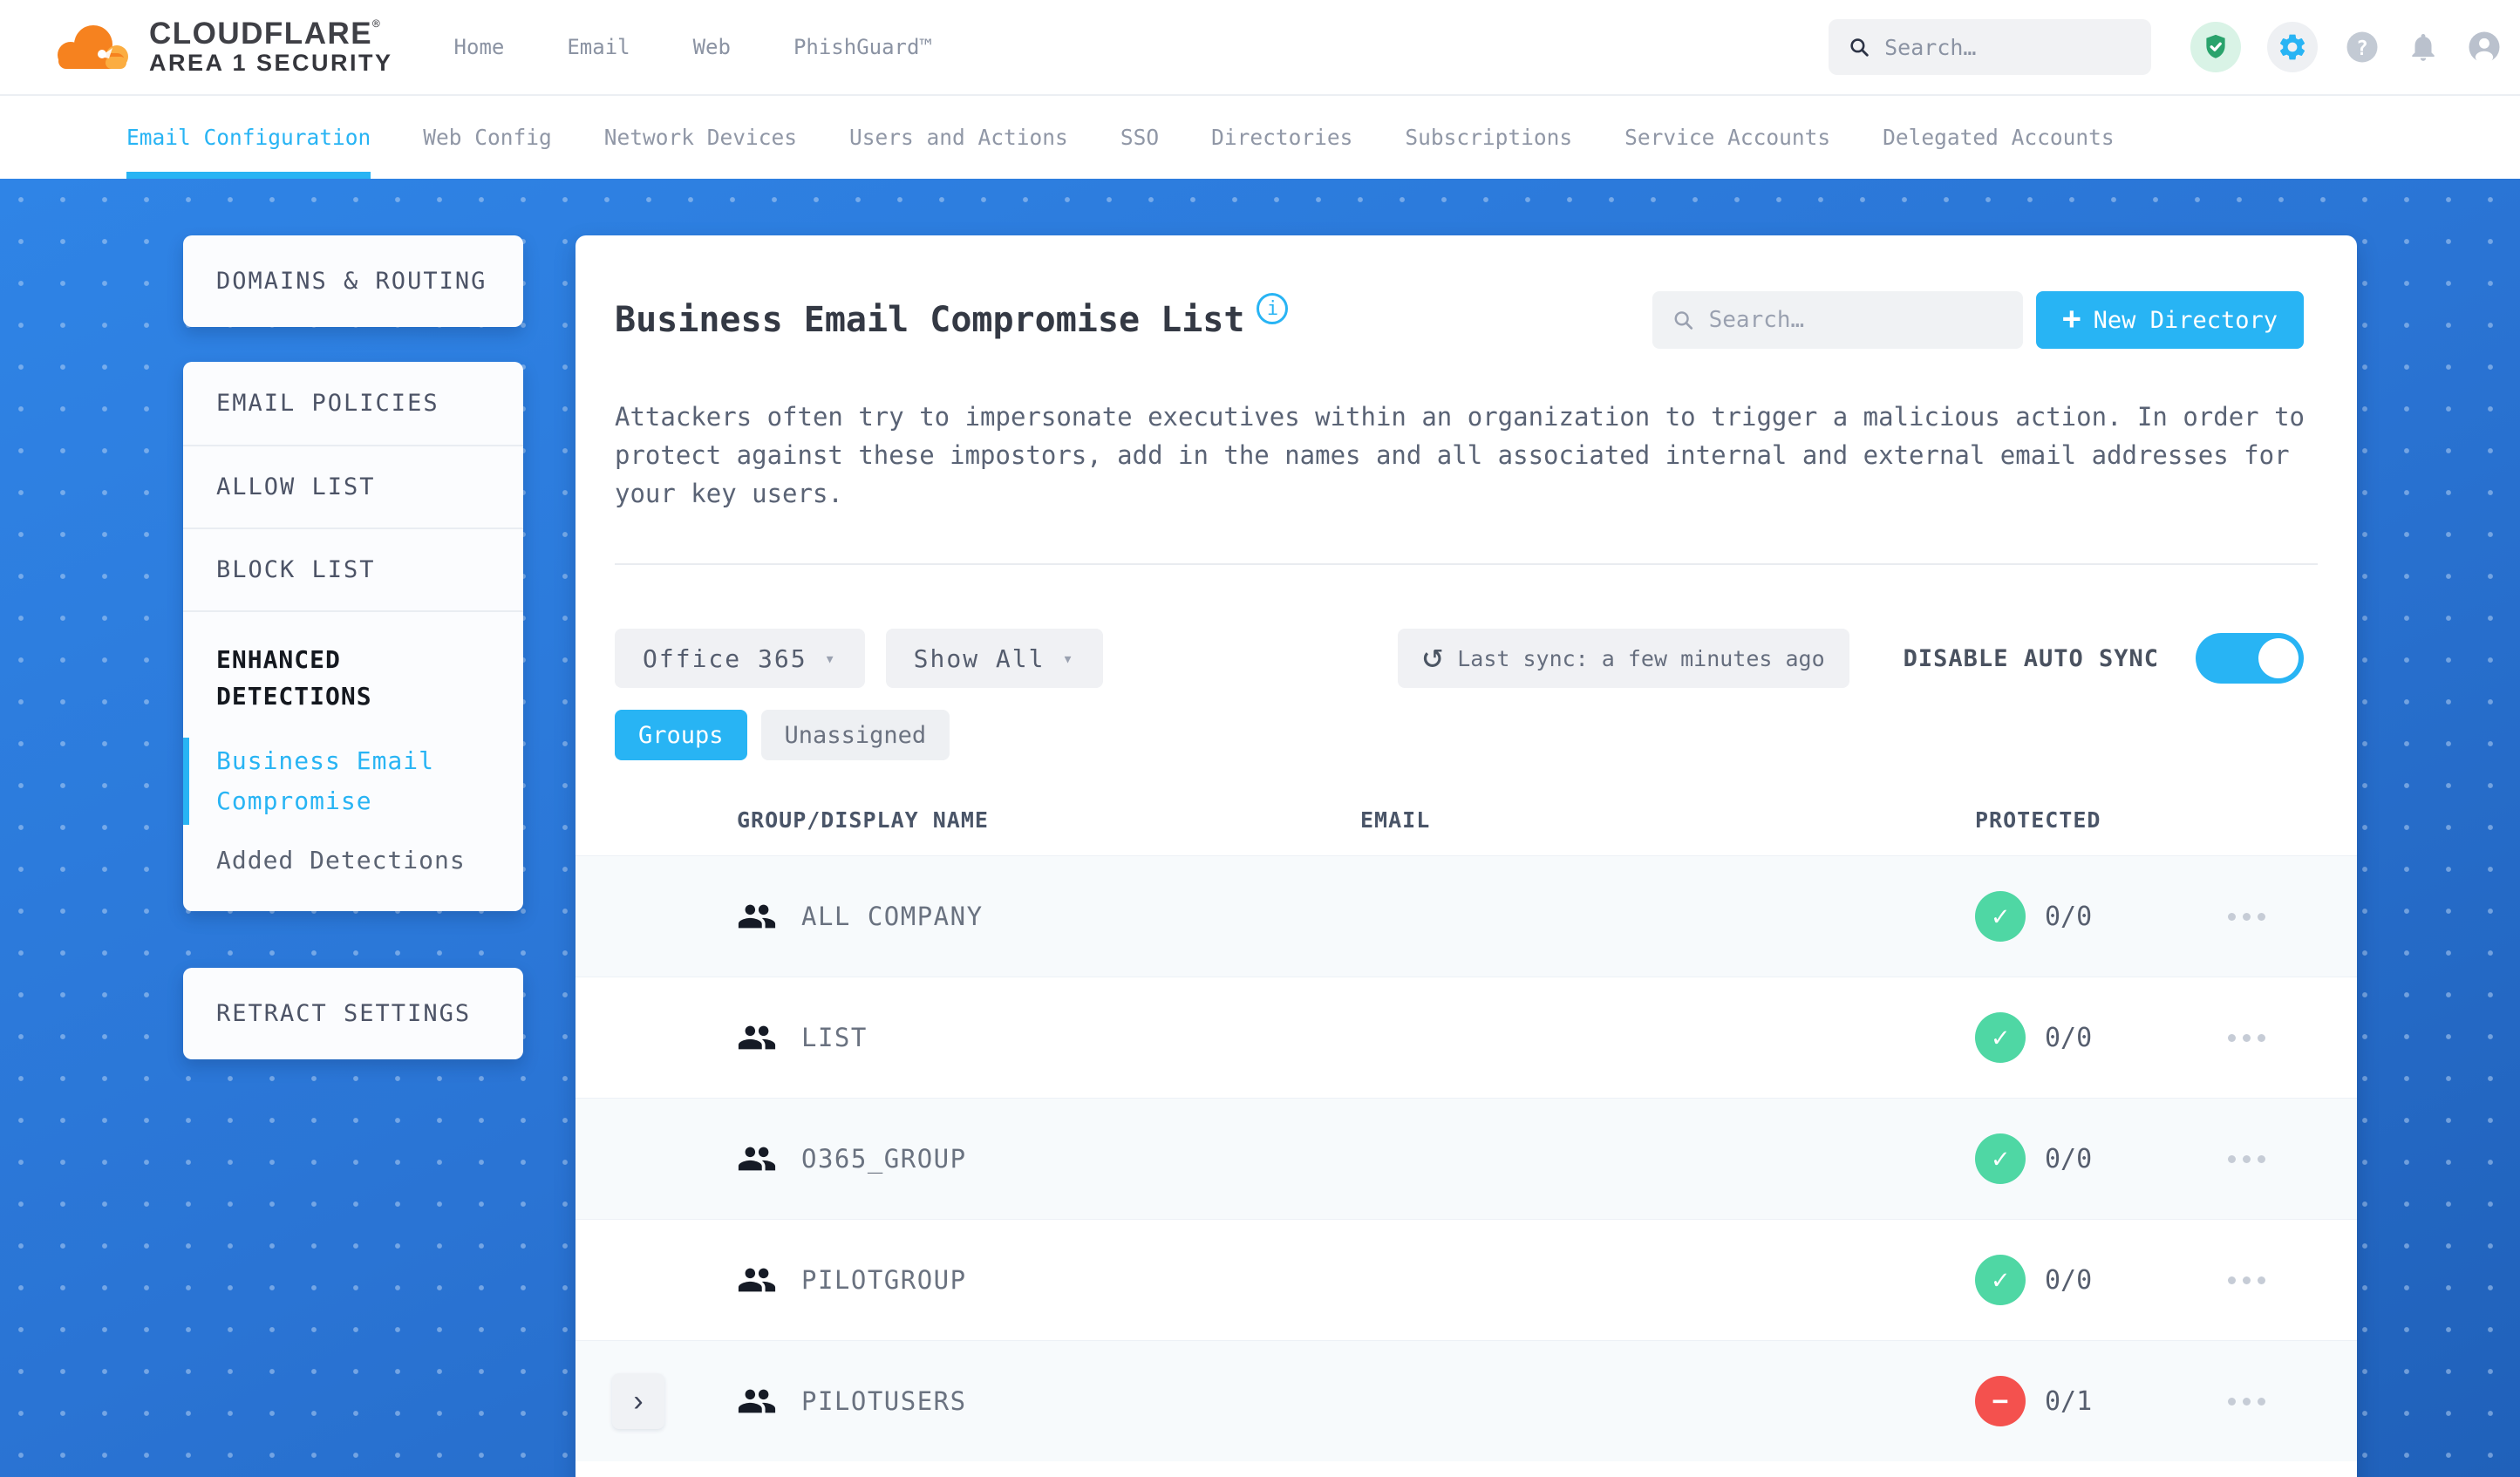  Describe the element at coordinates (1488, 137) in the screenshot. I see `tab-subscriptions: Subscriptions` at that location.